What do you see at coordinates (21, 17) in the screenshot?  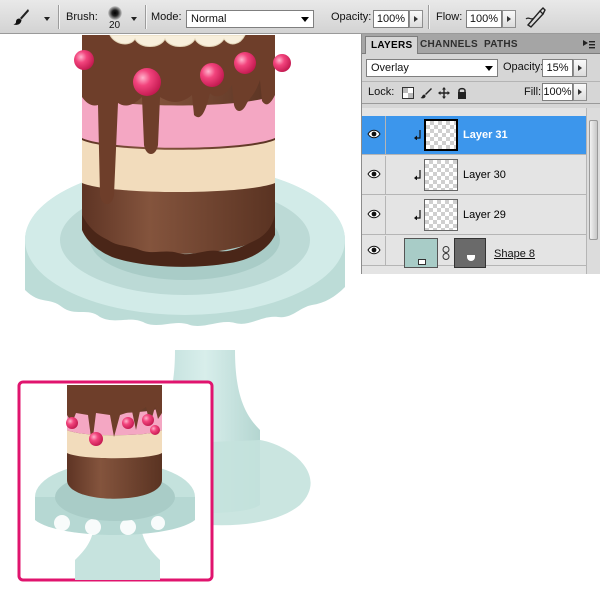 I see `brush-icon` at bounding box center [21, 17].